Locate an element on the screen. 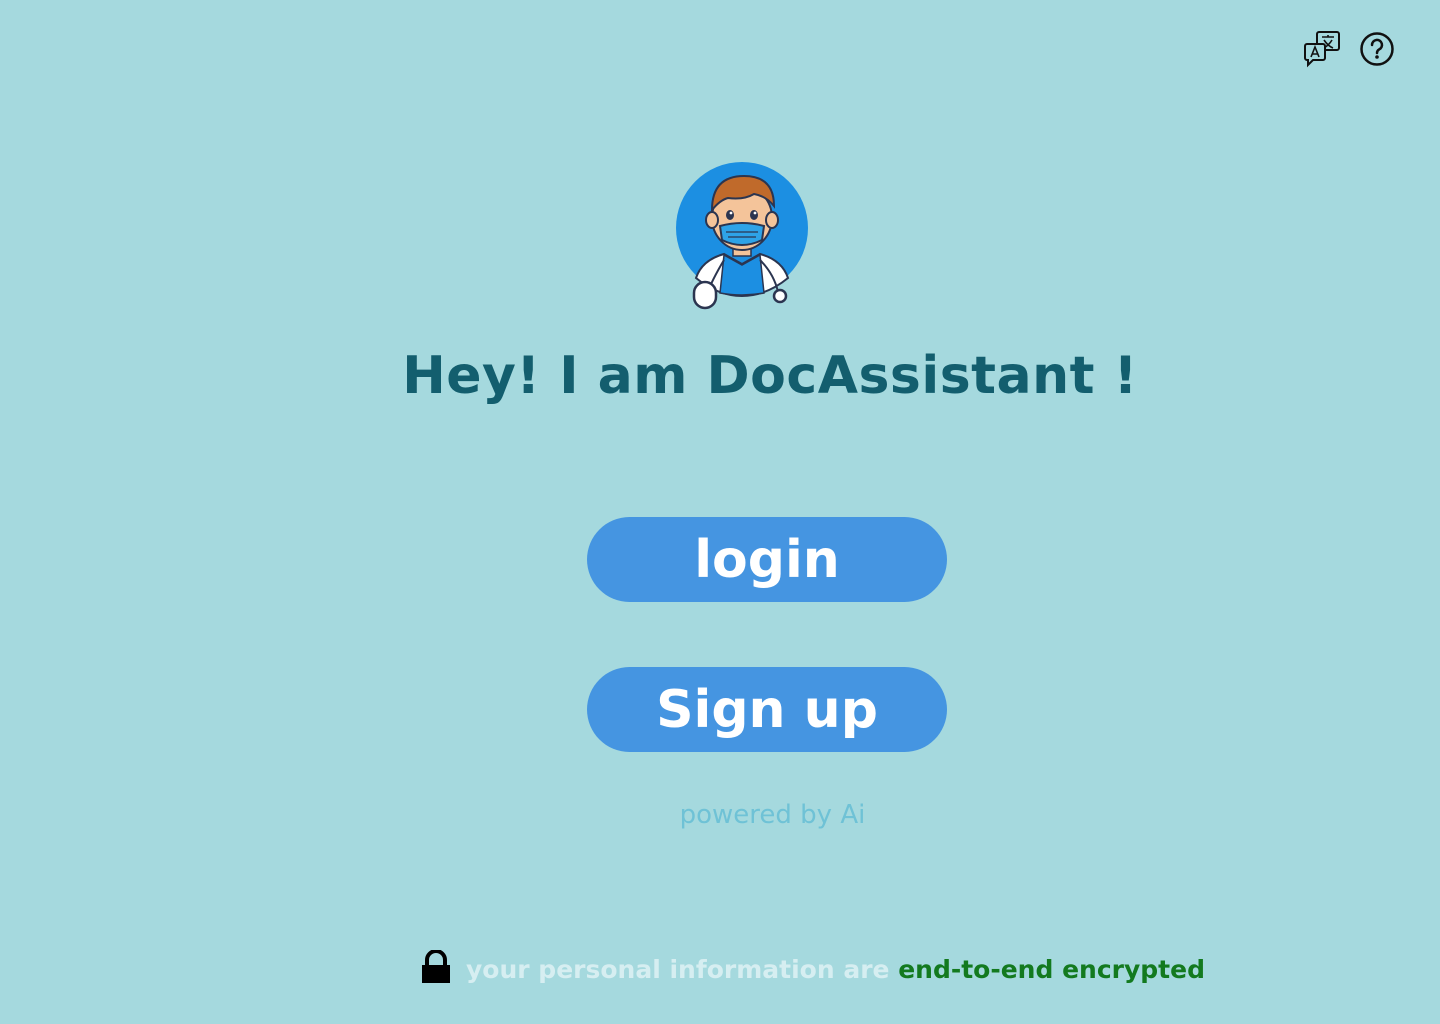 The width and height of the screenshot is (1440, 1024). login-button: login is located at coordinates (767, 559).